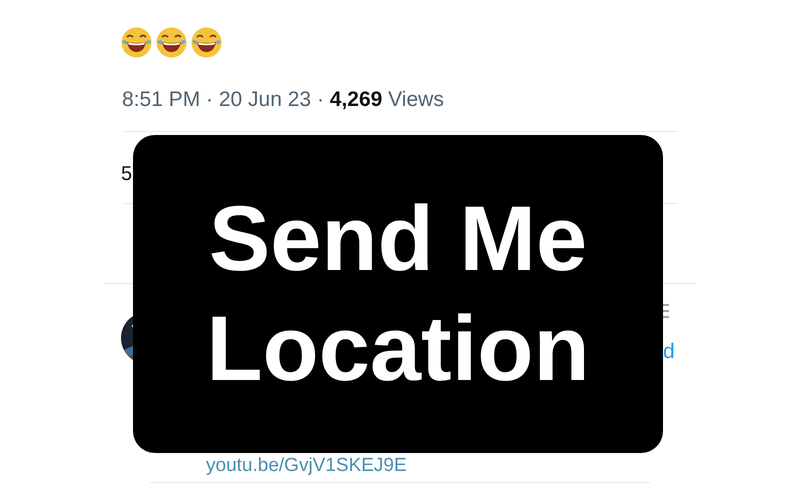  I want to click on stat-count: 5, so click(126, 174).